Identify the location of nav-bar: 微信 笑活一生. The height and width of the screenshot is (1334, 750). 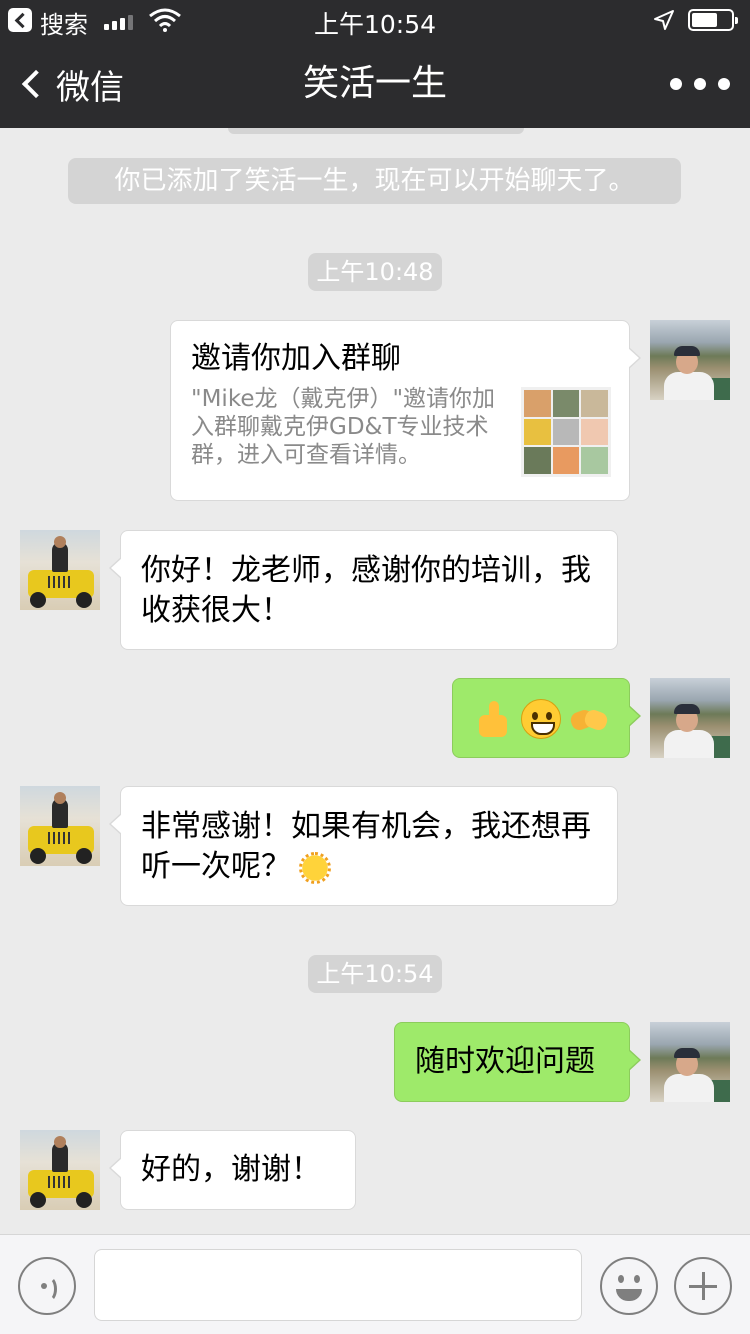
(375, 84).